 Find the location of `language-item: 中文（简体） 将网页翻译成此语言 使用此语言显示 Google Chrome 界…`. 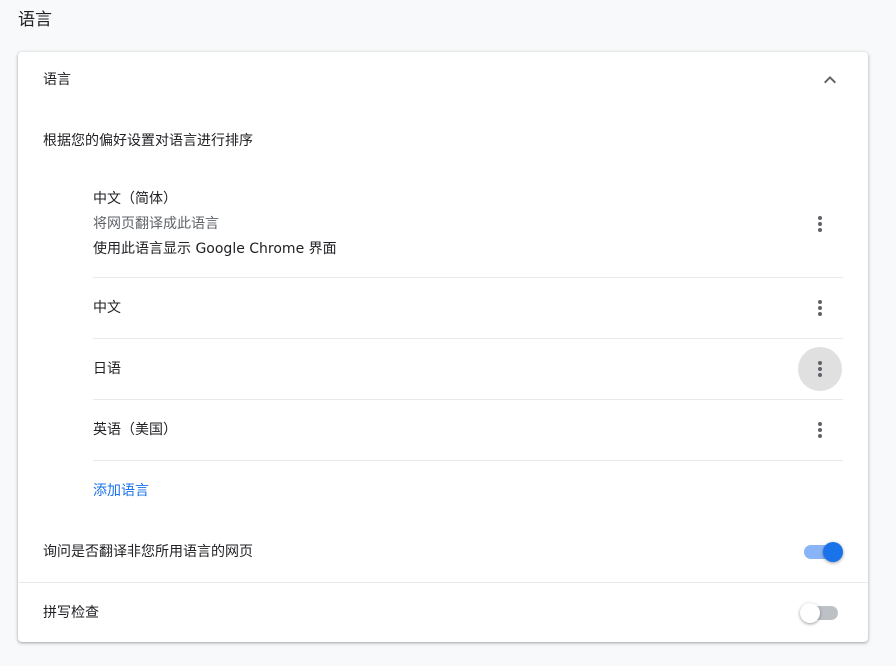

language-item: 中文（简体） 将网页翻译成此语言 使用此语言显示 Google Chrome 界… is located at coordinates (468, 221).